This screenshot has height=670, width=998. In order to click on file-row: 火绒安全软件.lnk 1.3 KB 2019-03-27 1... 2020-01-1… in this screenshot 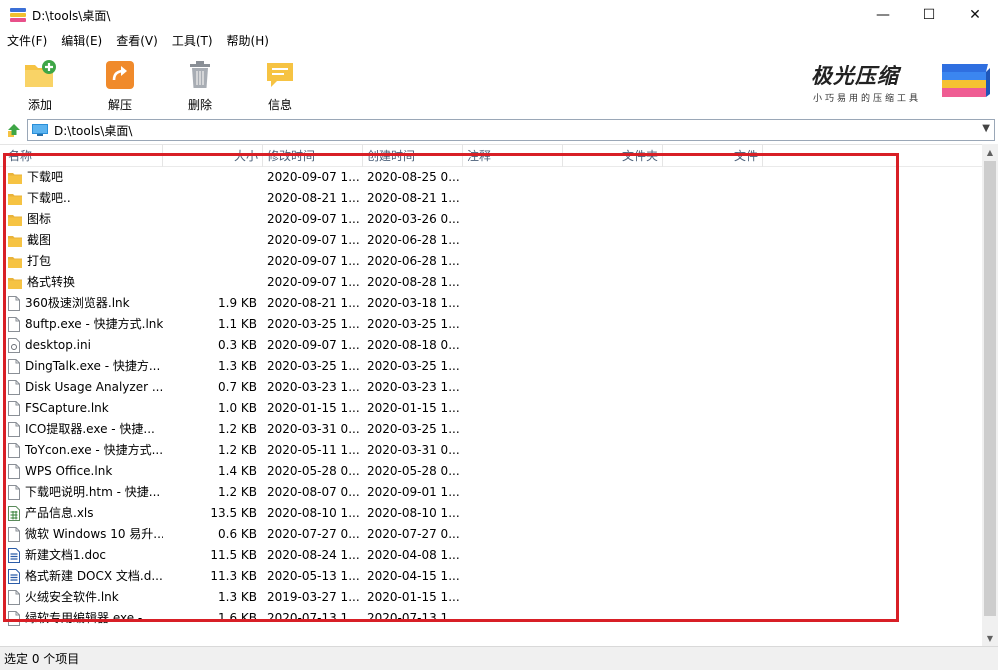, I will do `click(491, 597)`.